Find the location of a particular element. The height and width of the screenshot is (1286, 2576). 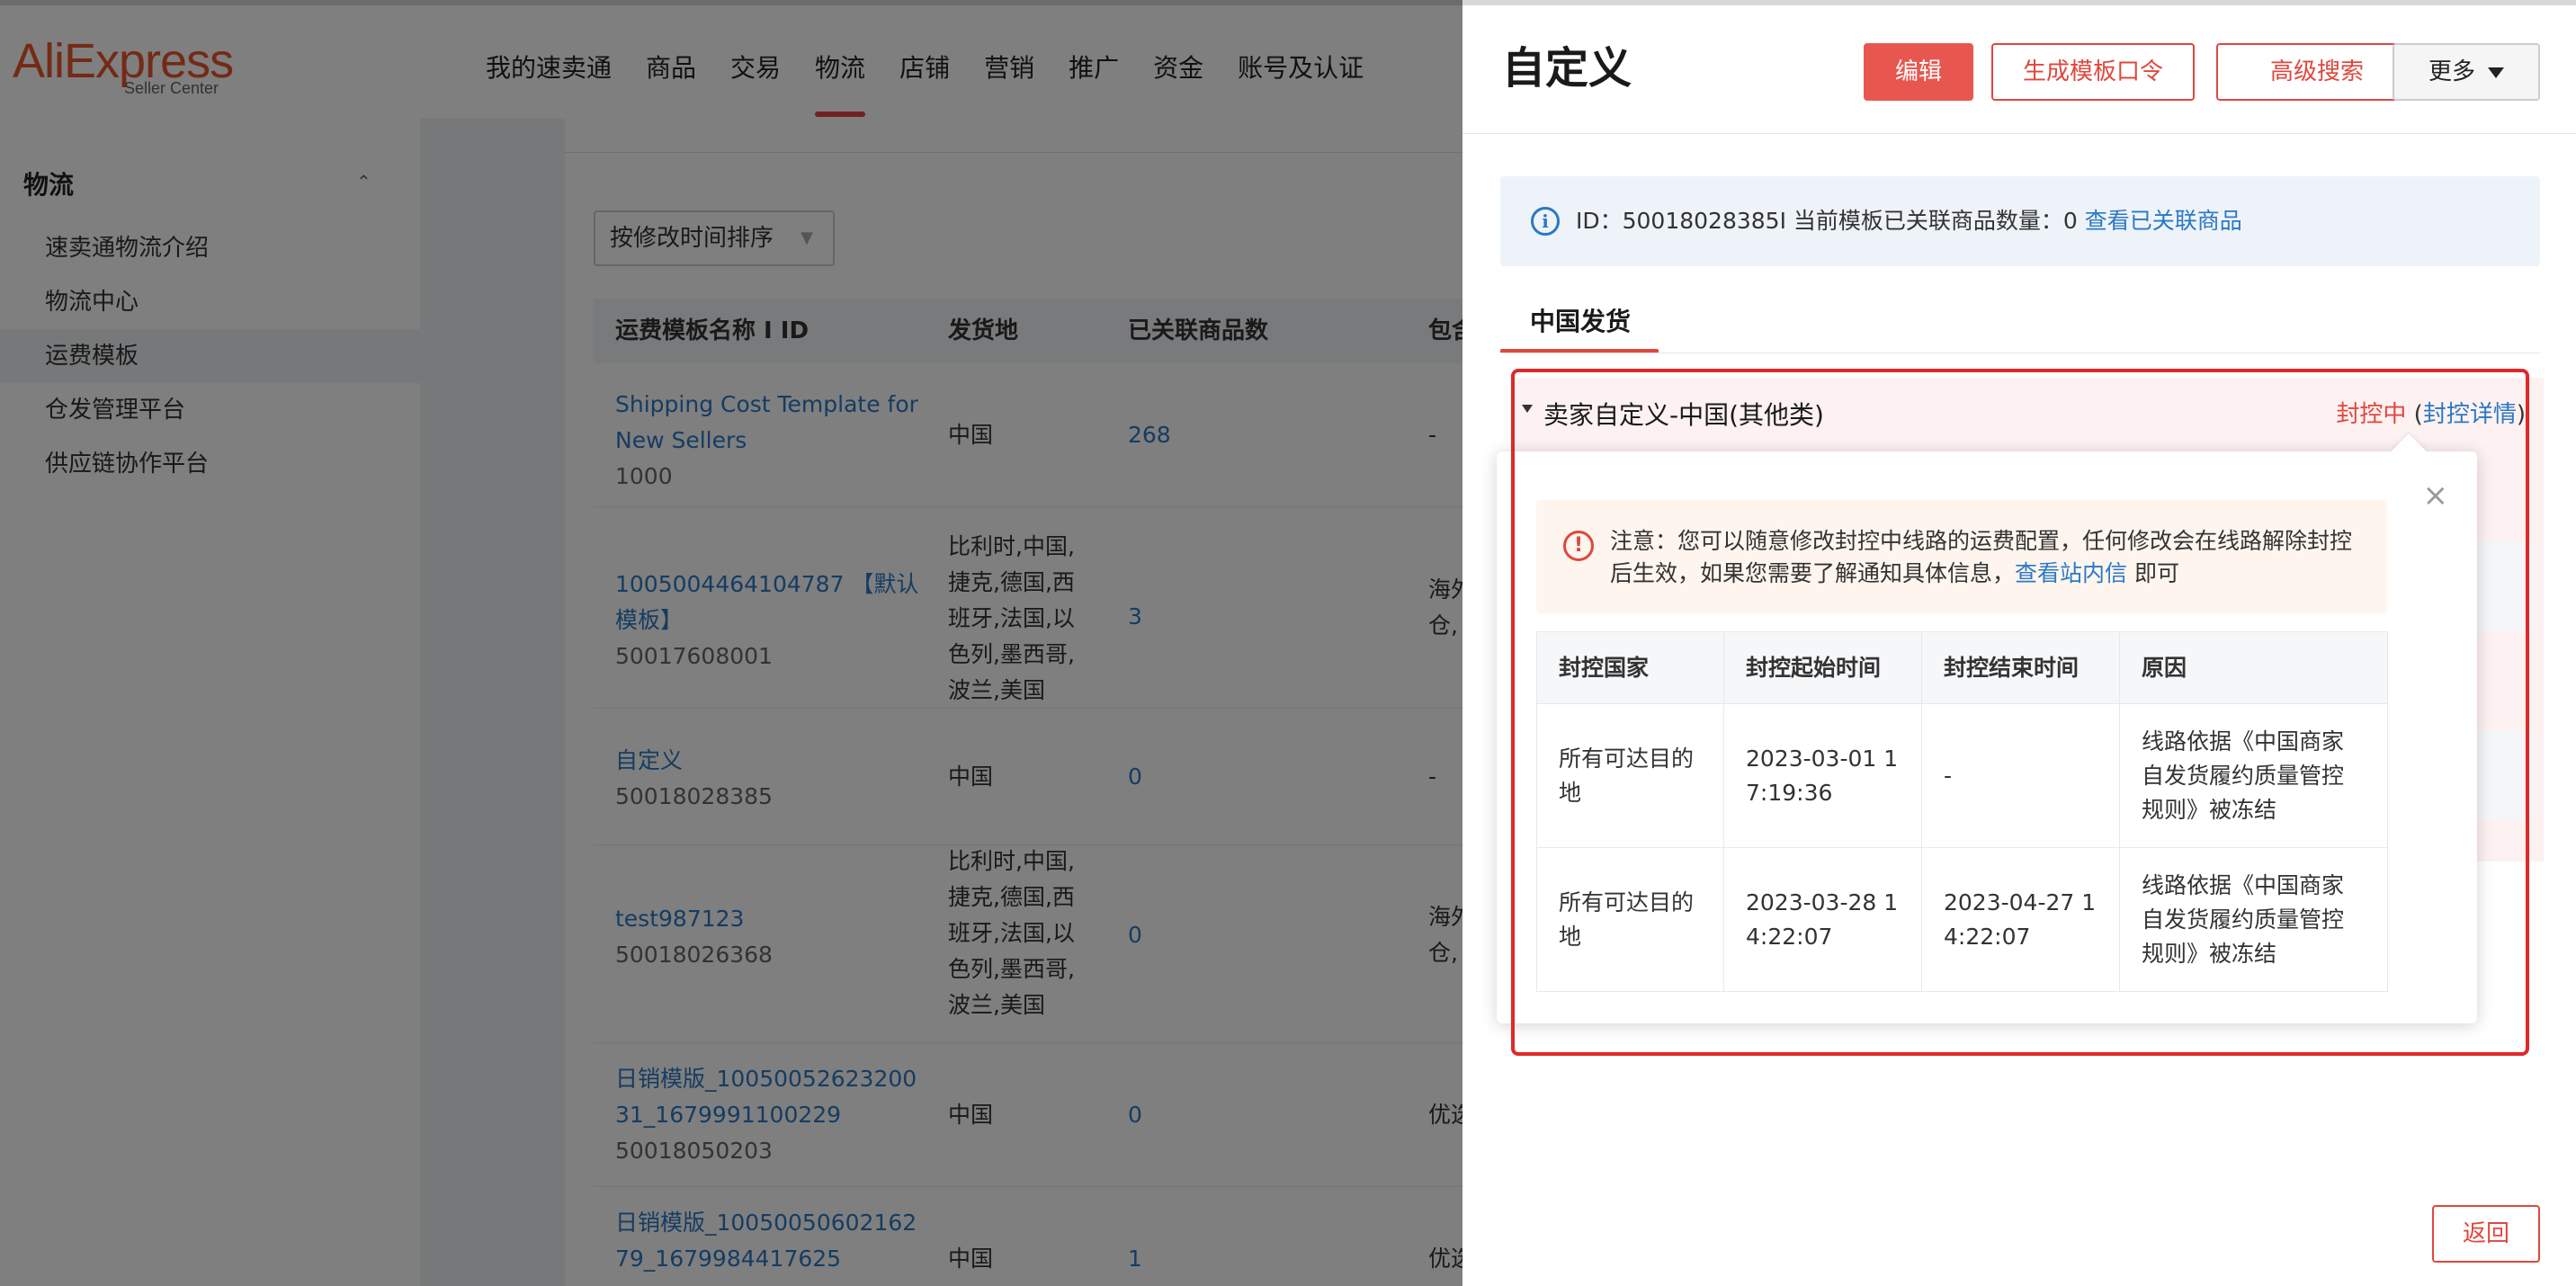

edit-button: 编辑 is located at coordinates (1919, 72).